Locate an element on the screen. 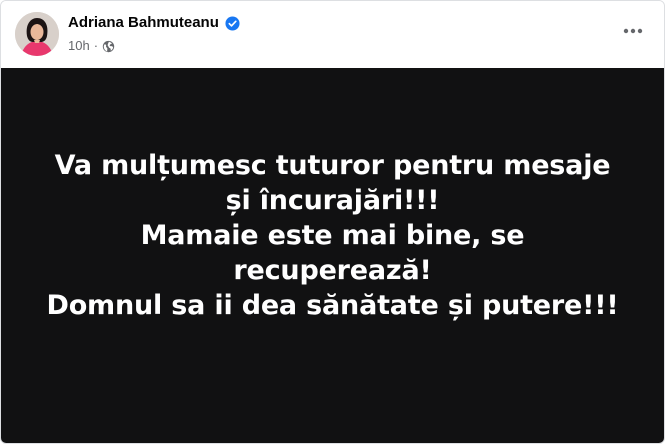 This screenshot has width=665, height=444. more-options-button is located at coordinates (633, 31).